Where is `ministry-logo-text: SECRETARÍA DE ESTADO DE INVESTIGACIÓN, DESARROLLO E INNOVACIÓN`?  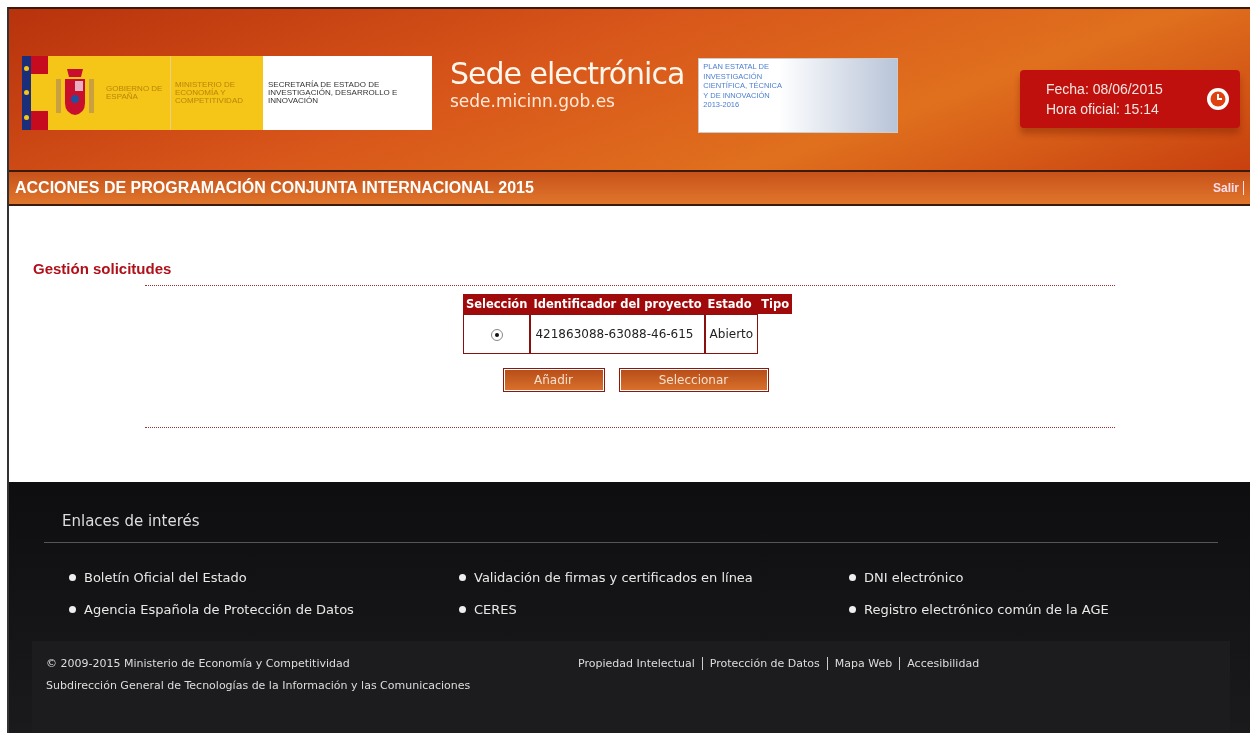 ministry-logo-text: SECRETARÍA DE ESTADO DE INVESTIGACIÓN, DESARROLLO E INNOVACIÓN is located at coordinates (347, 93).